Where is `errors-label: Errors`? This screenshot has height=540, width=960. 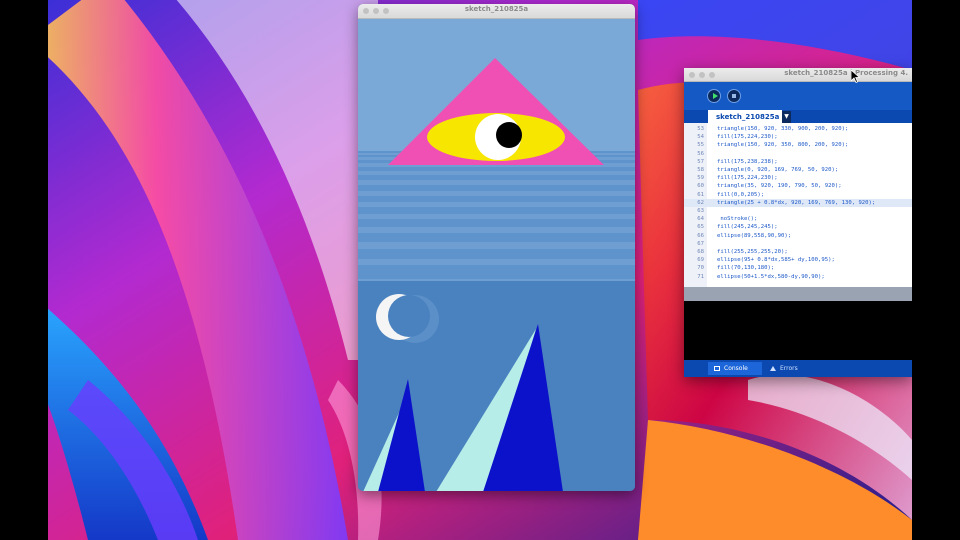
errors-label: Errors is located at coordinates (789, 368).